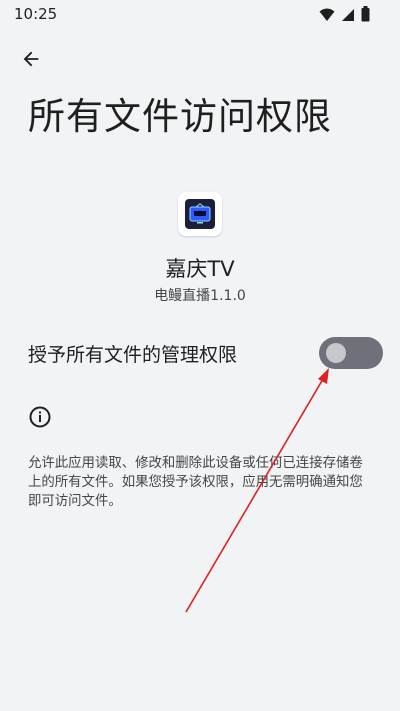  Describe the element at coordinates (200, 214) in the screenshot. I see `app-tv-icon` at that location.